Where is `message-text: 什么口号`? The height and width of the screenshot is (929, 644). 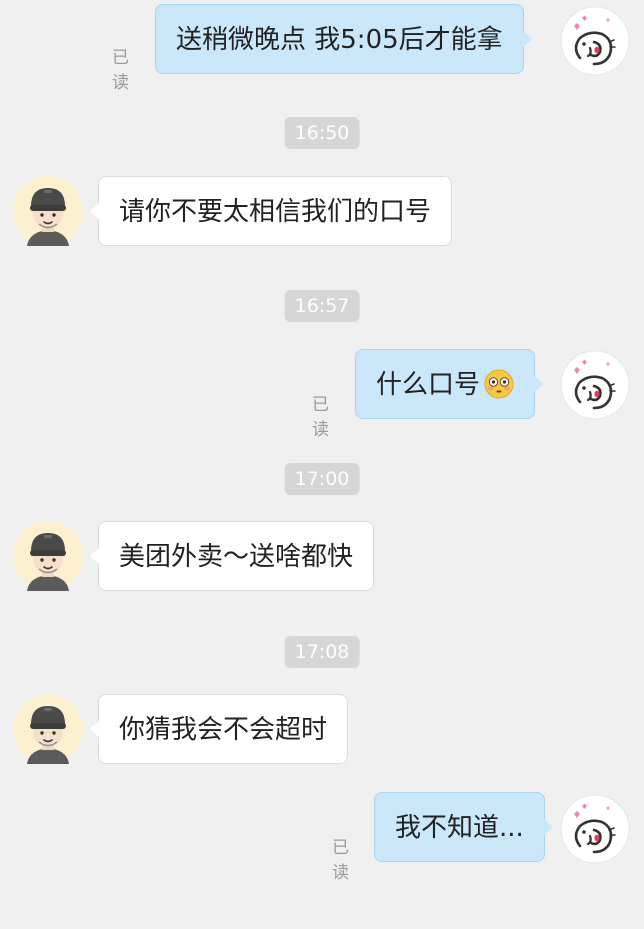
message-text: 什么口号 is located at coordinates (428, 385).